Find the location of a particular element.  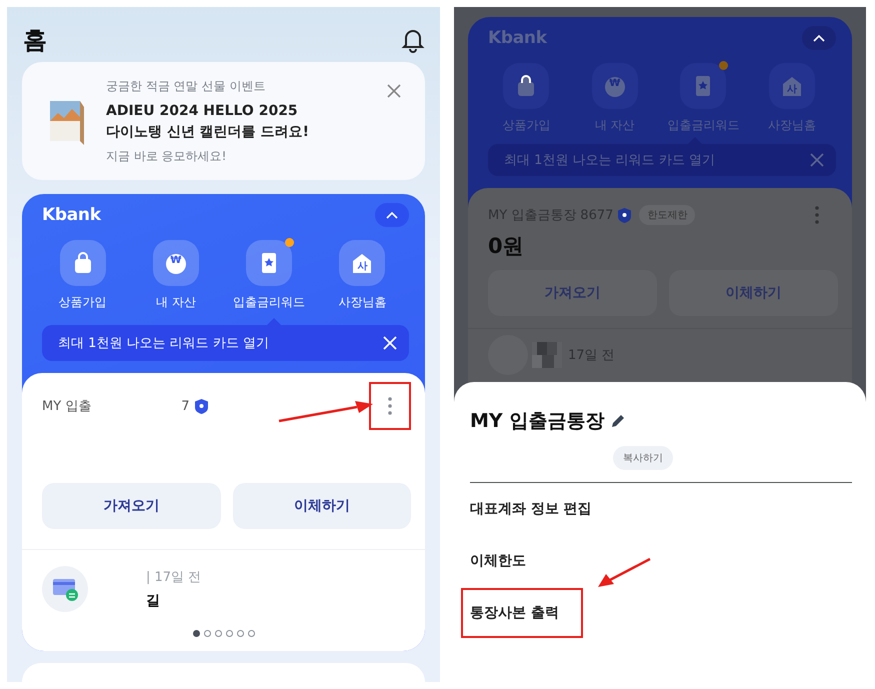

menu-icon-button: ₩ is located at coordinates (175, 263).